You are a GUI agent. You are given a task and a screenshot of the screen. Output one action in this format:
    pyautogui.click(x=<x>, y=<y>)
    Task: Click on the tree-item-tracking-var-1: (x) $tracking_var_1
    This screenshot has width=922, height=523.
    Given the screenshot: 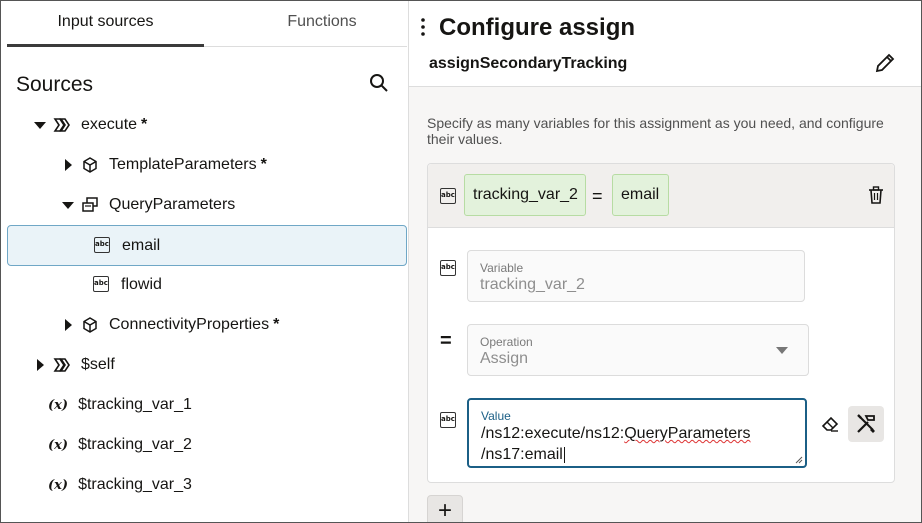 What is the action you would take?
    pyautogui.click(x=120, y=405)
    